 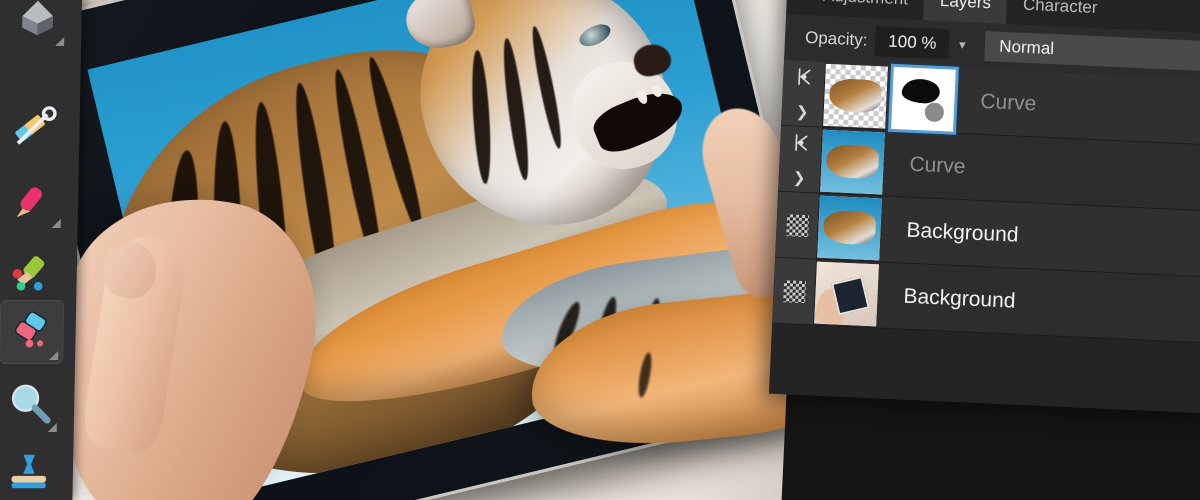 What do you see at coordinates (934, 112) in the screenshot?
I see `mask-dot` at bounding box center [934, 112].